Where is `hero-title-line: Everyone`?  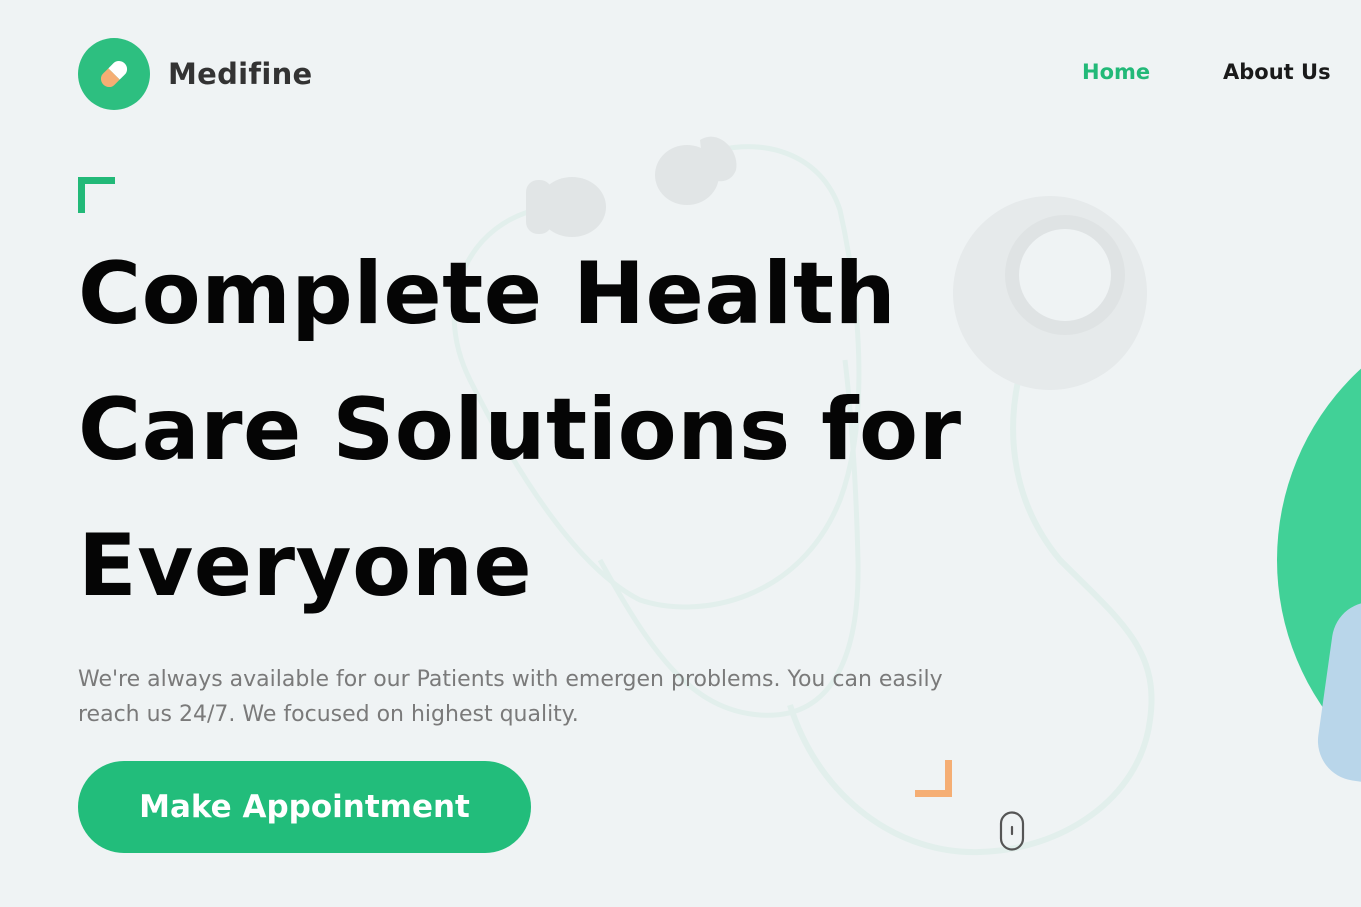
hero-title-line: Everyone is located at coordinates (305, 566).